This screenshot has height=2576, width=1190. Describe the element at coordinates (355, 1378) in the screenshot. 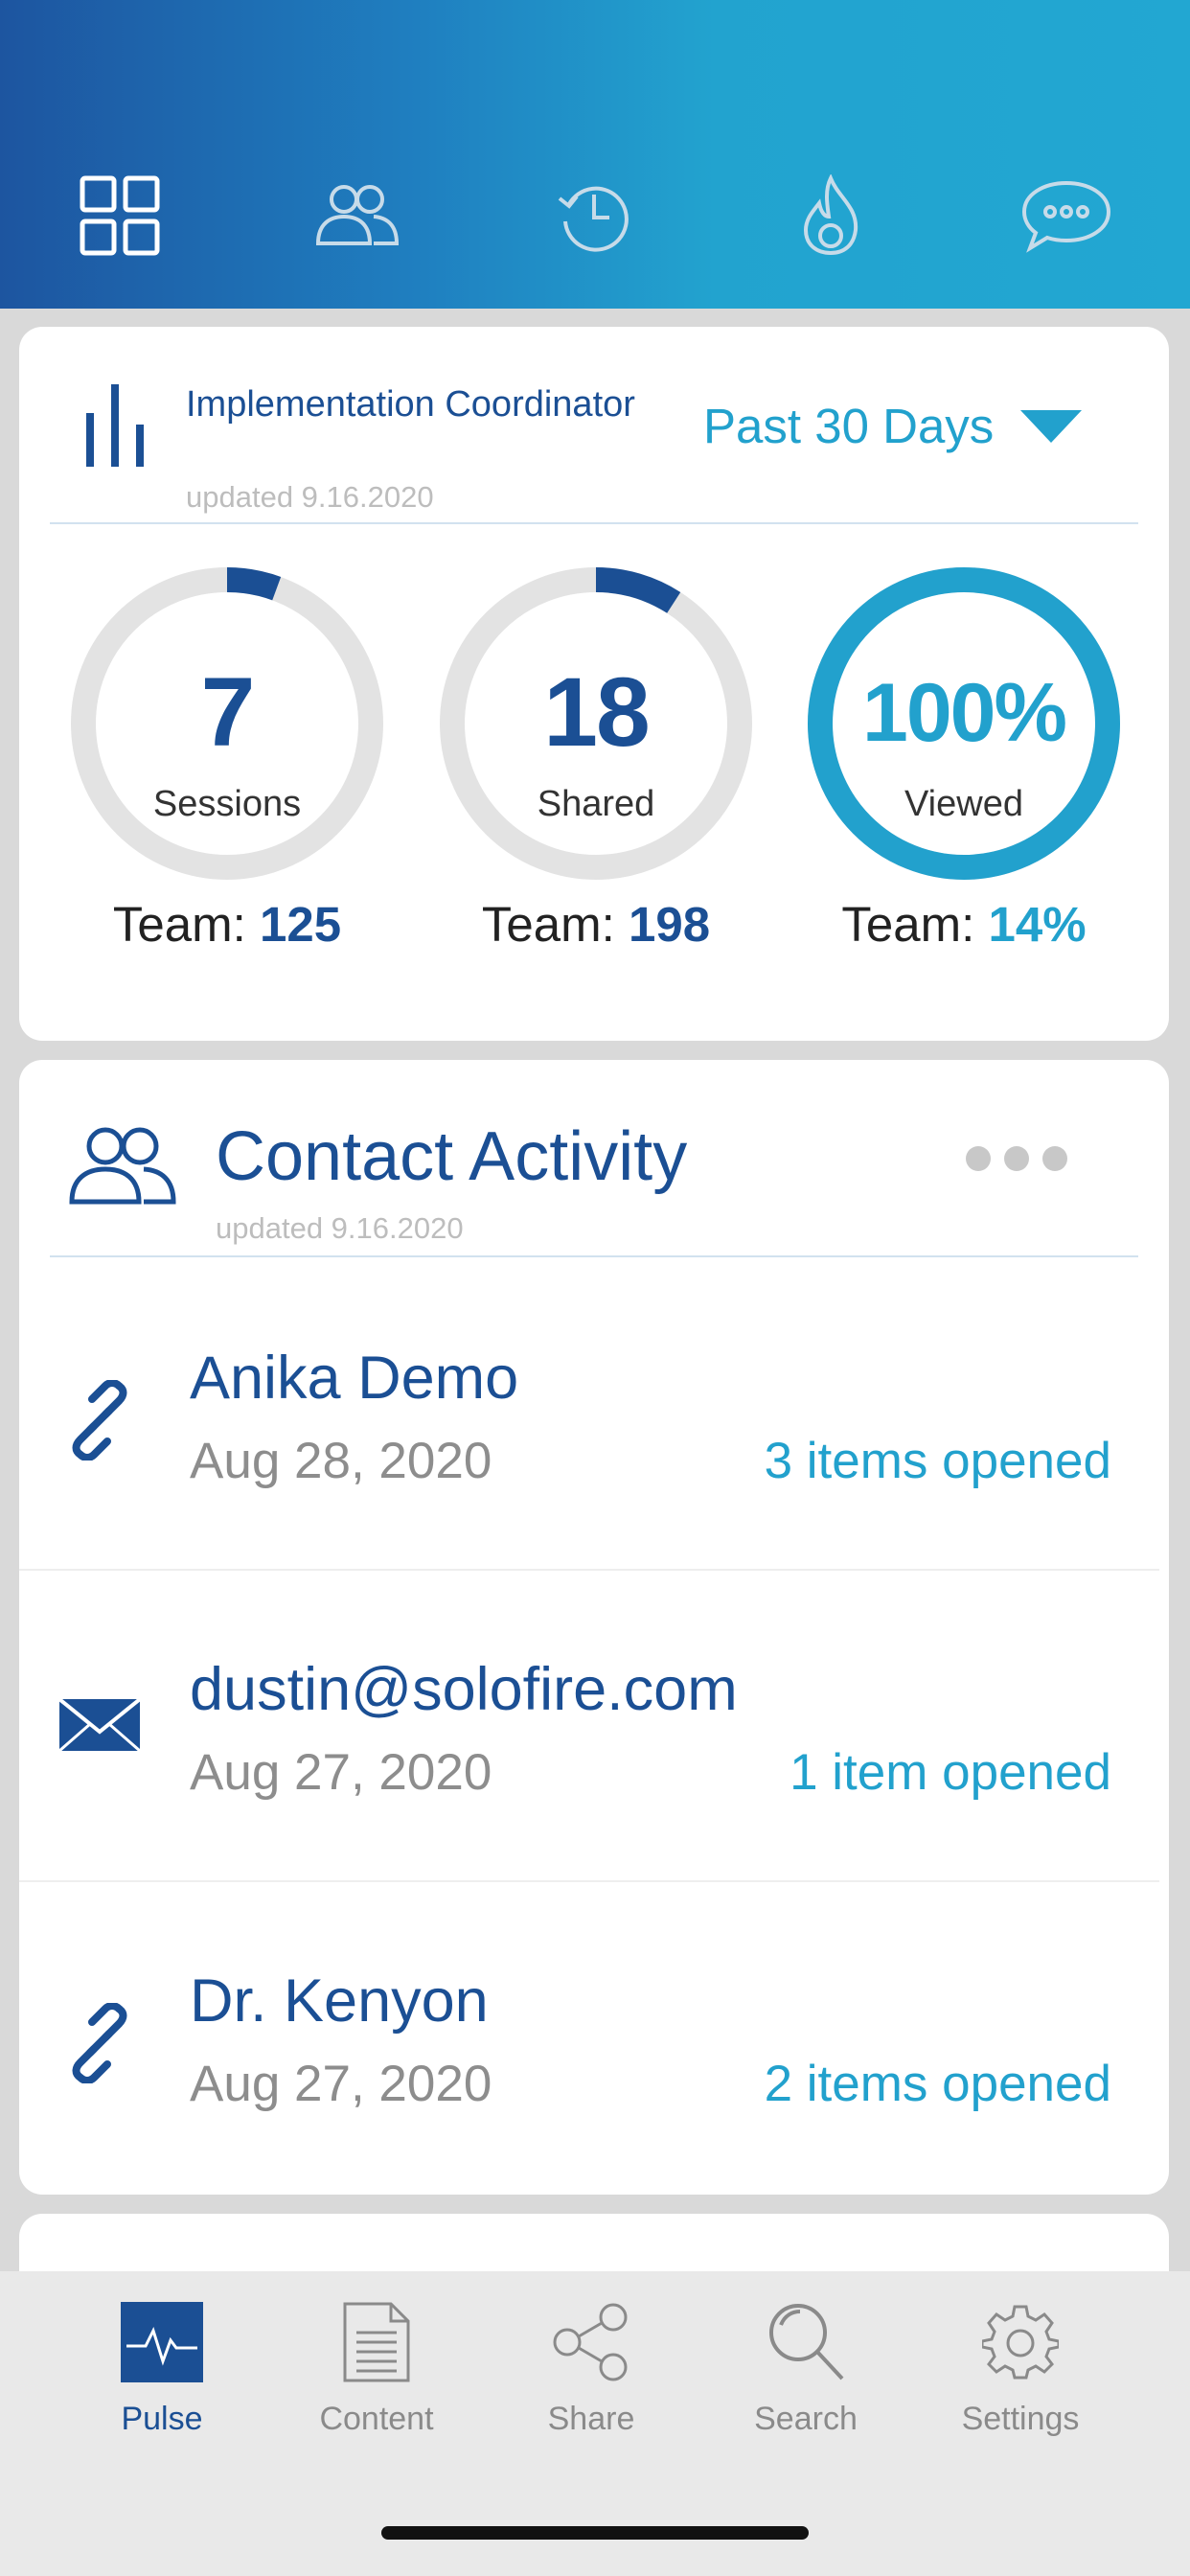

I see `contact-name: Anika Demo` at that location.